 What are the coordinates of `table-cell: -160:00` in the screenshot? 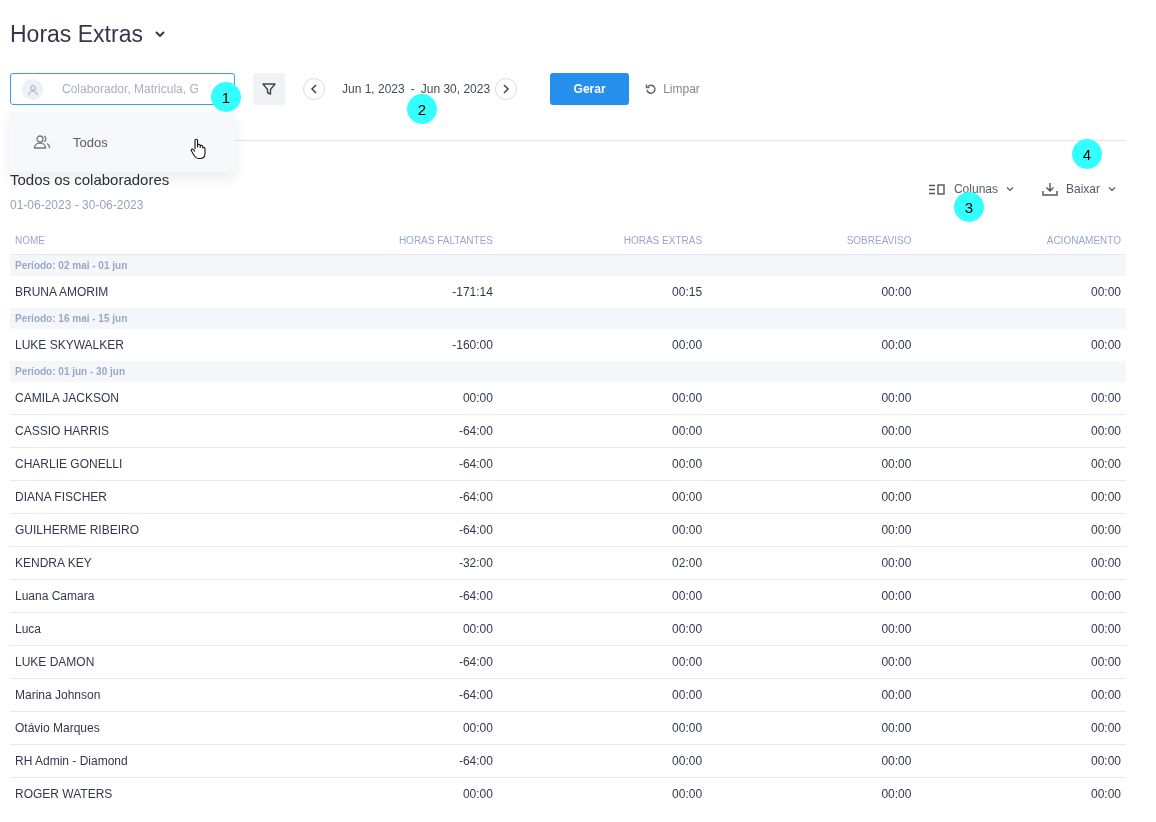 It's located at (393, 345).